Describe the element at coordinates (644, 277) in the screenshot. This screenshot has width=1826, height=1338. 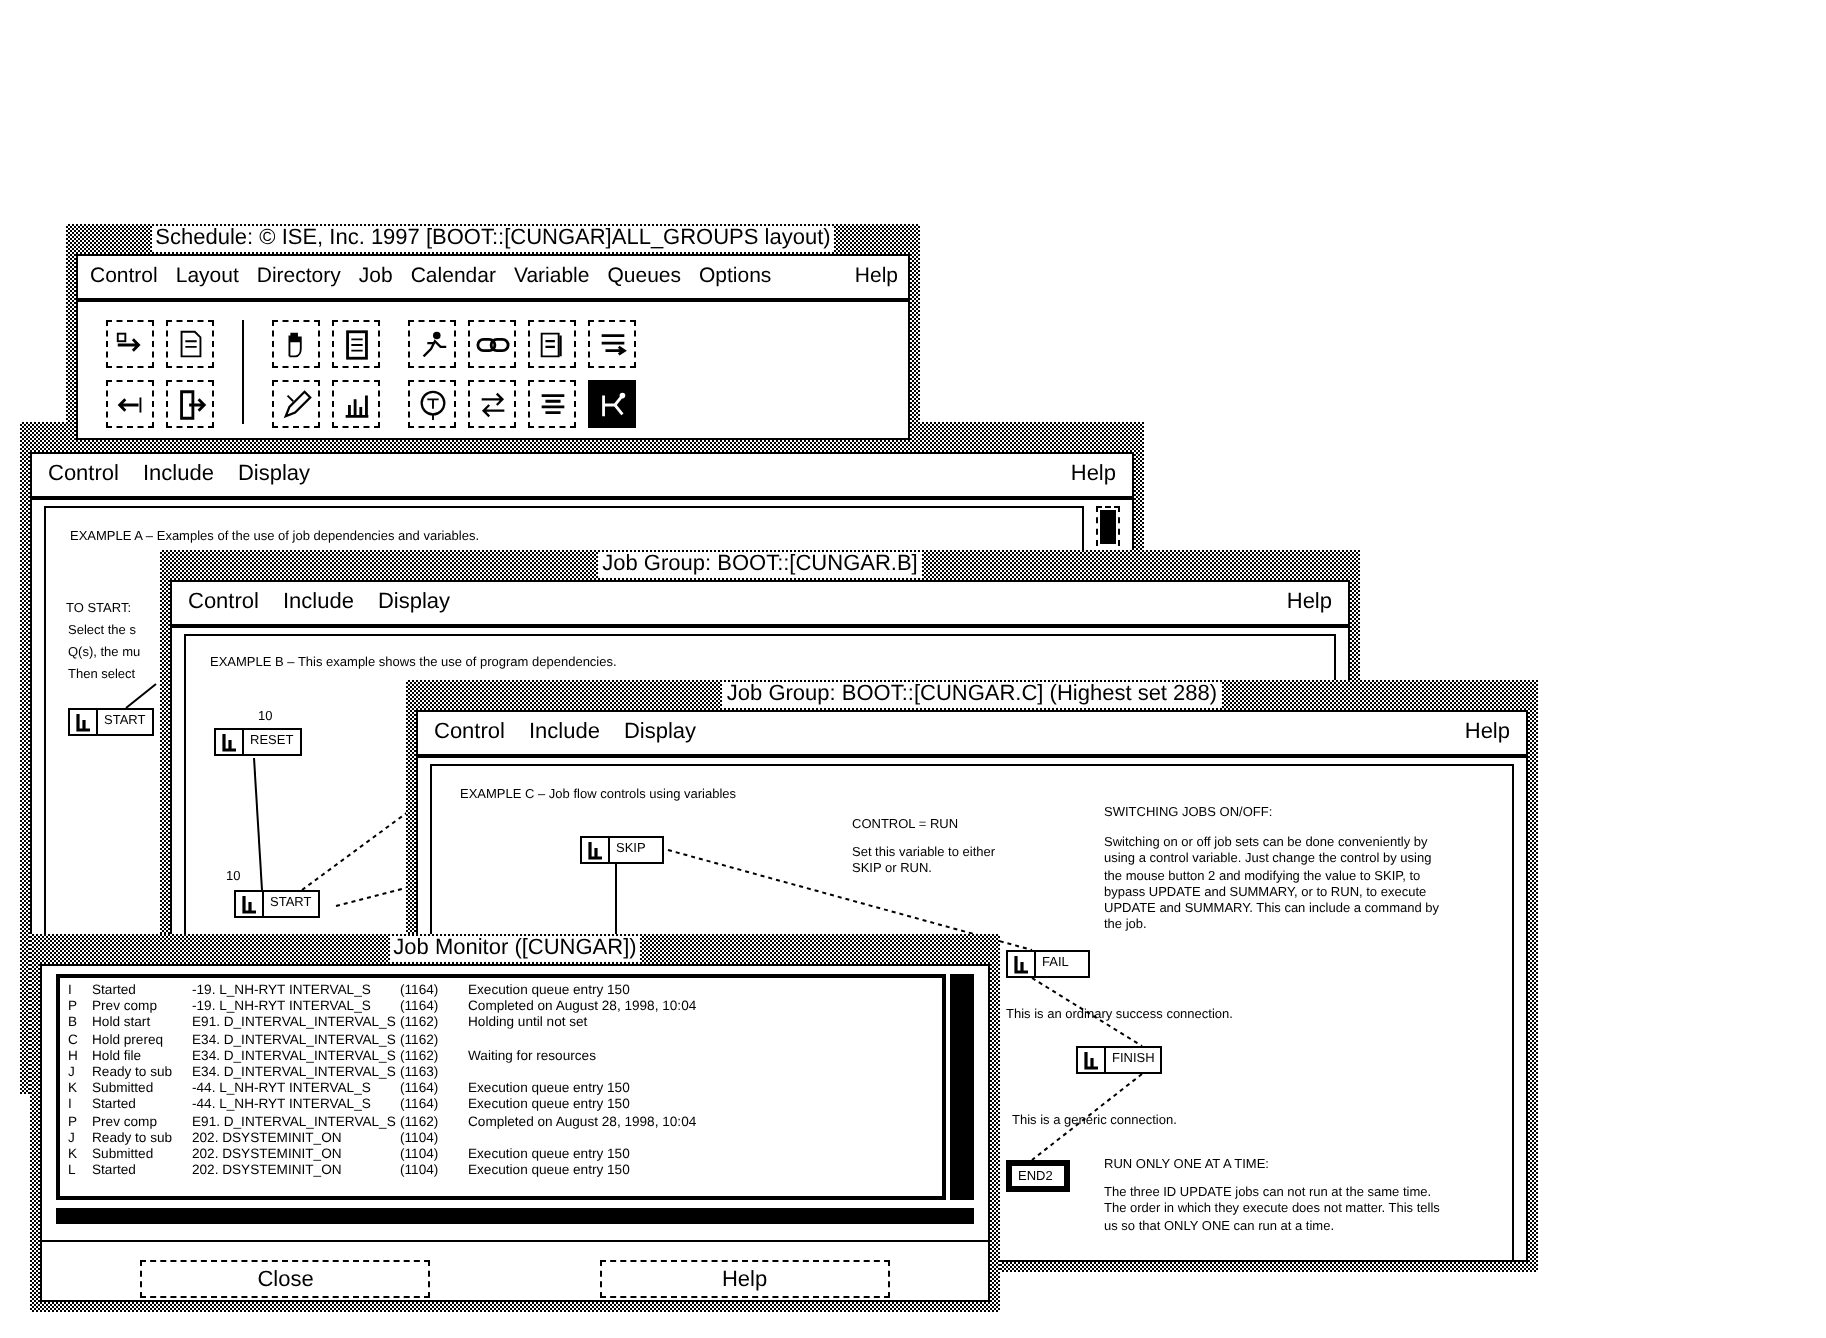
I see `menu-item: Queues` at that location.